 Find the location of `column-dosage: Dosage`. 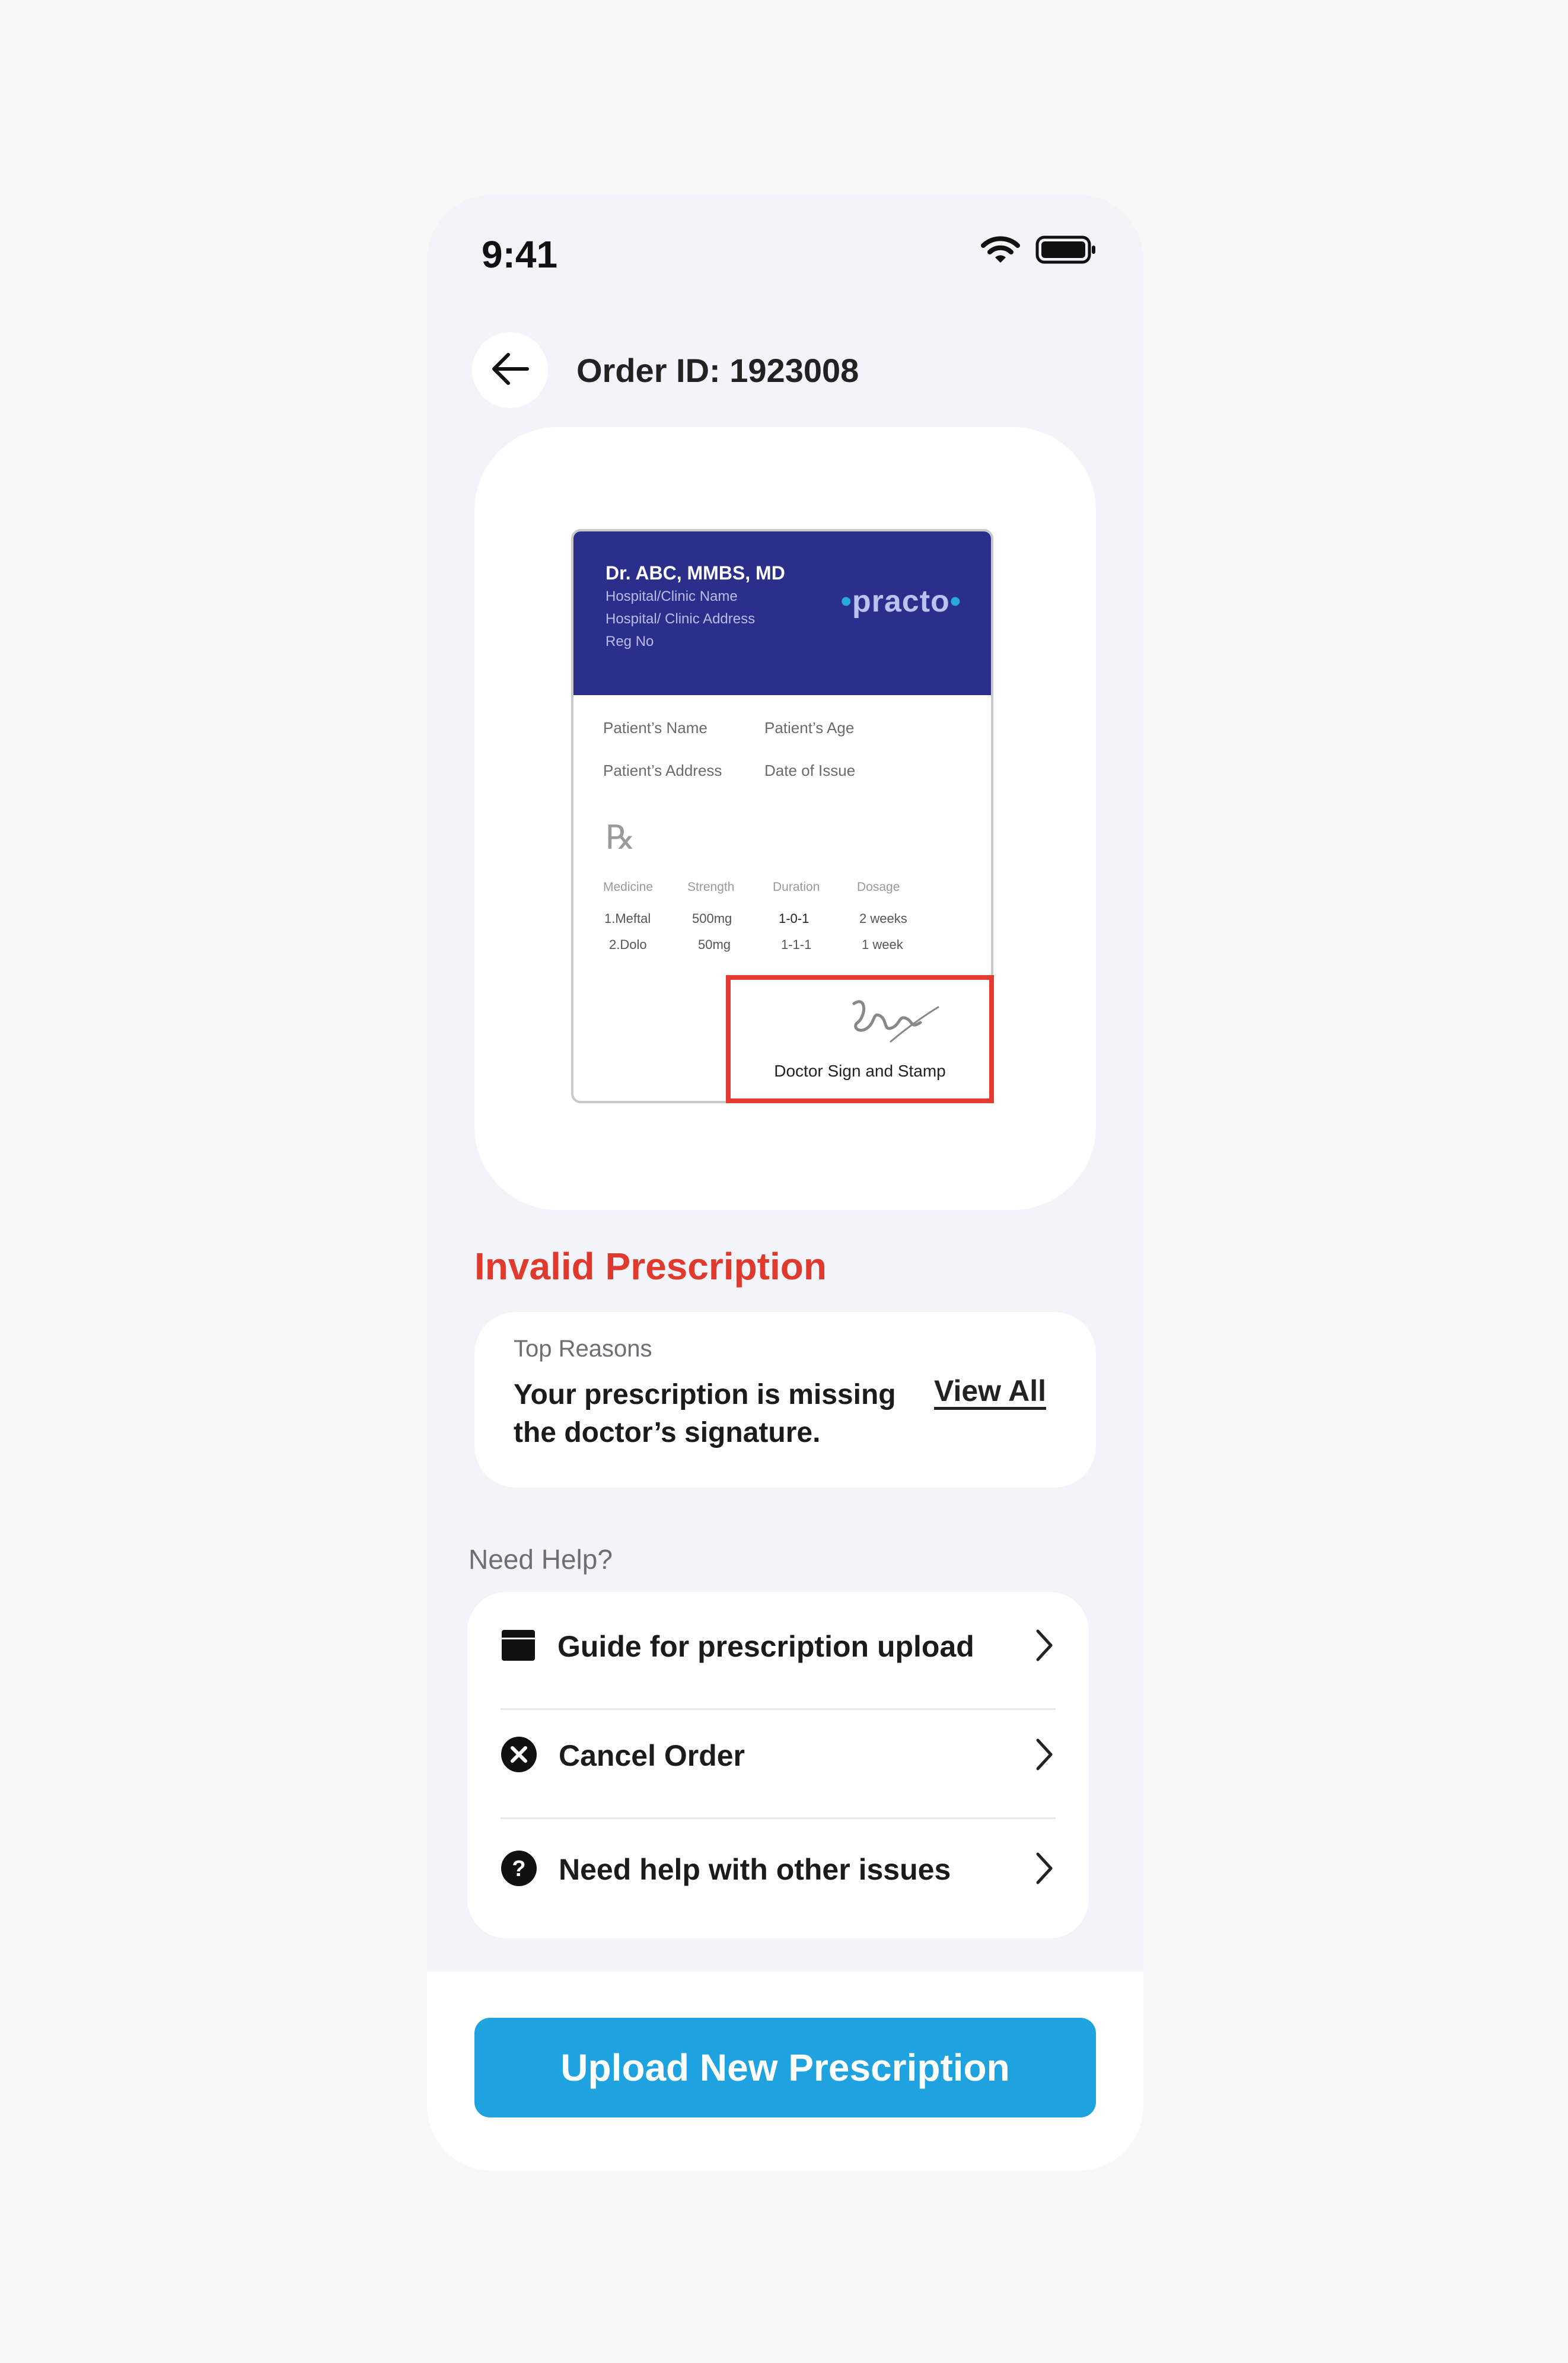

column-dosage: Dosage is located at coordinates (879, 887).